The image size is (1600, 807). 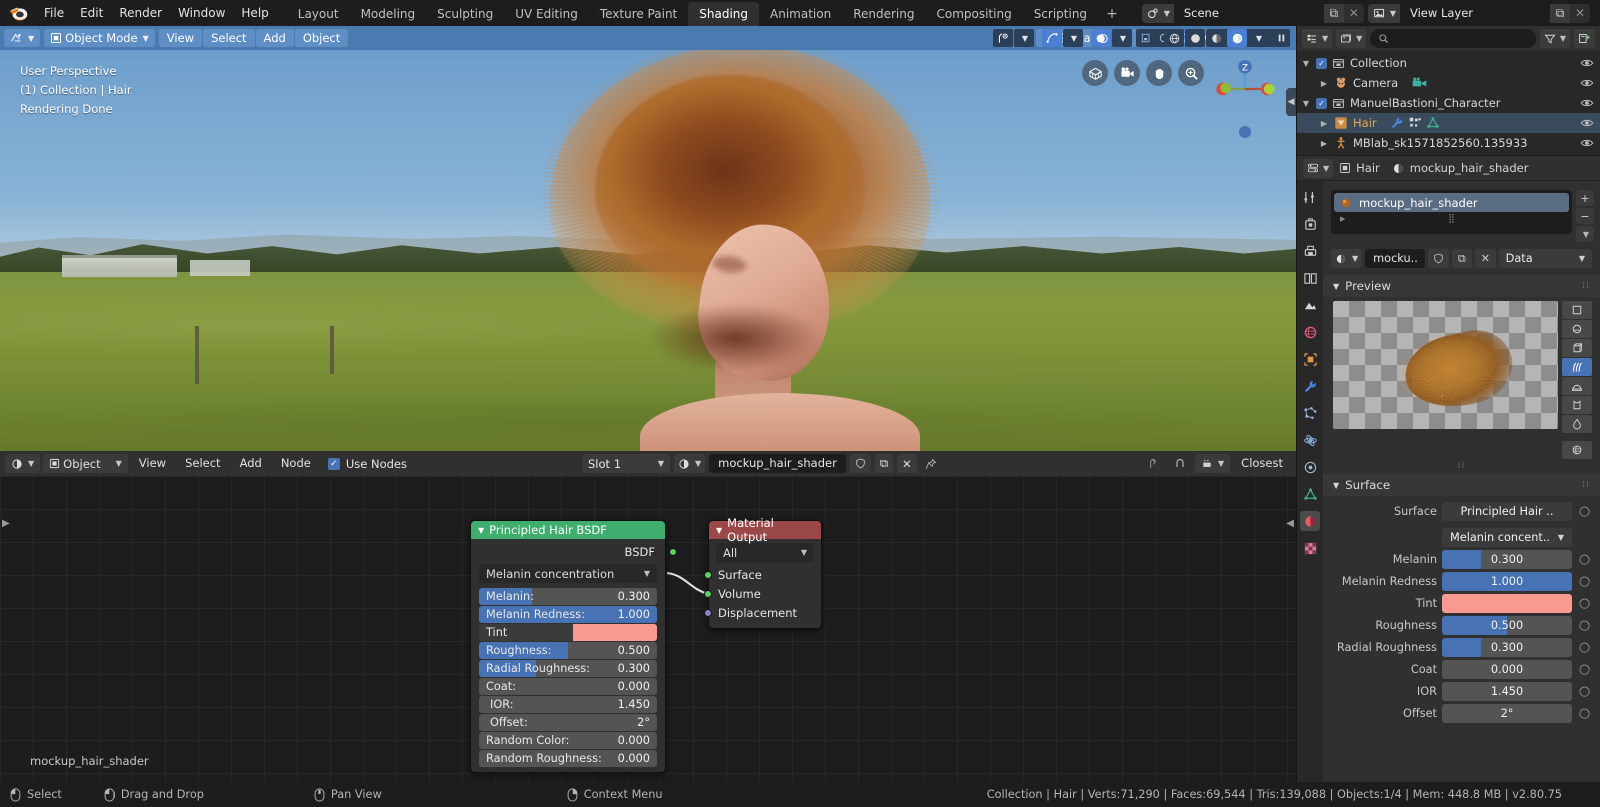 What do you see at coordinates (201, 13) in the screenshot?
I see `menu-window: Window` at bounding box center [201, 13].